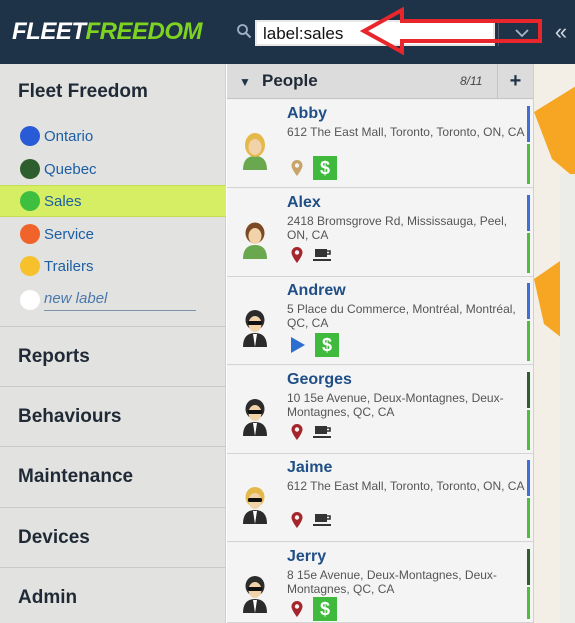  I want to click on person-name: Jaime, so click(310, 467).